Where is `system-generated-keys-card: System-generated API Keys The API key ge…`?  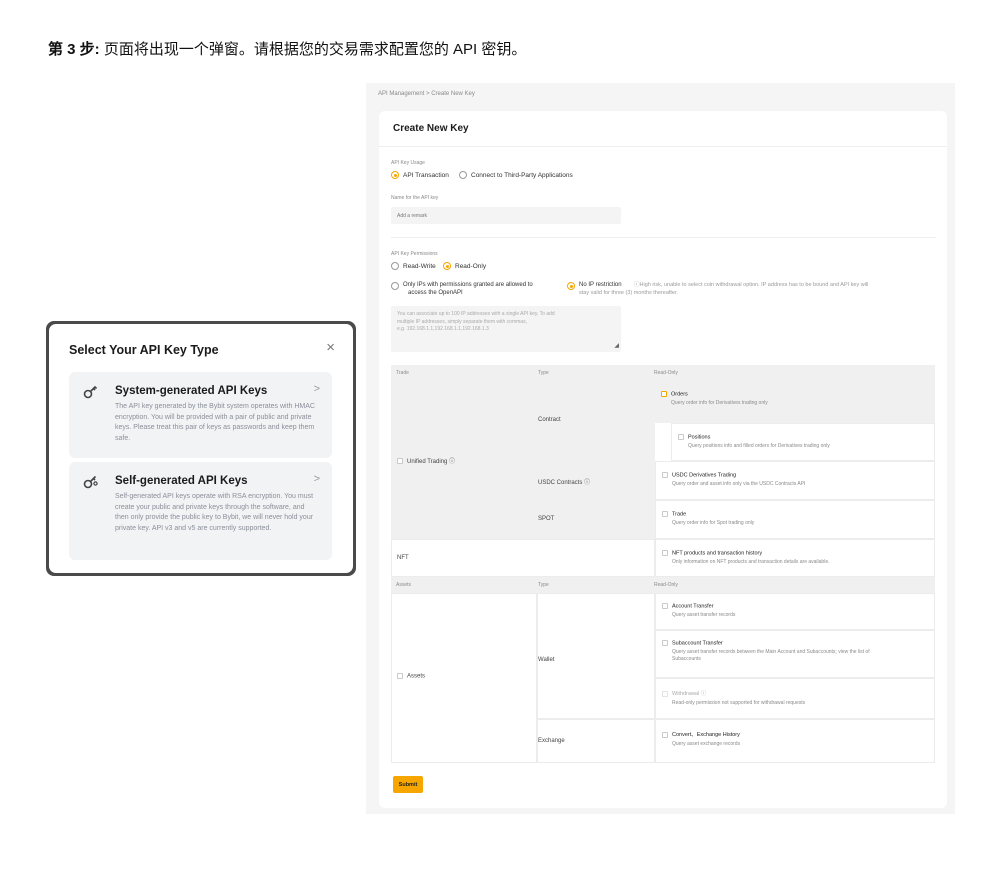 system-generated-keys-card: System-generated API Keys The API key ge… is located at coordinates (200, 415).